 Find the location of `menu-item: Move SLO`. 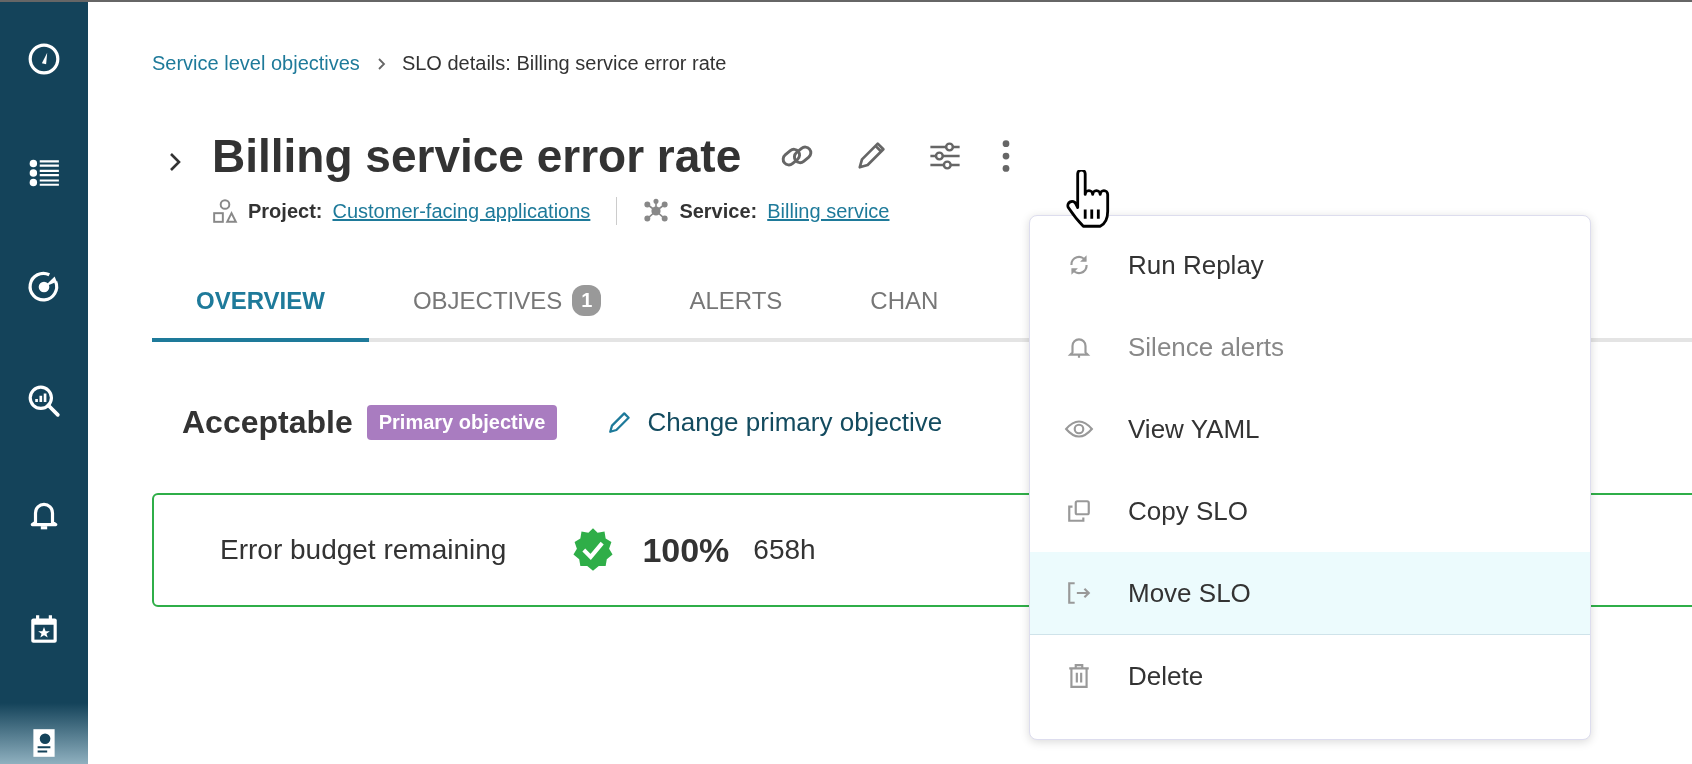

menu-item: Move SLO is located at coordinates (1310, 593).